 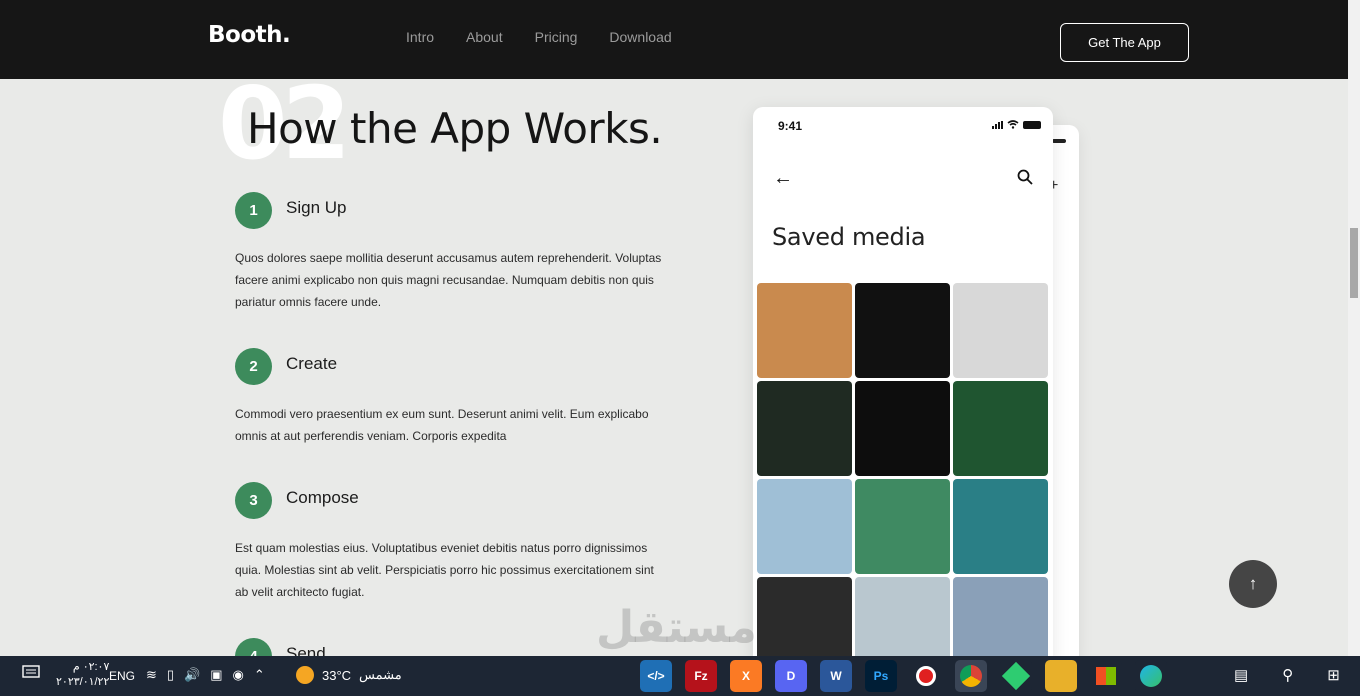 I want to click on photoshop-icon: Ps, so click(x=881, y=676).